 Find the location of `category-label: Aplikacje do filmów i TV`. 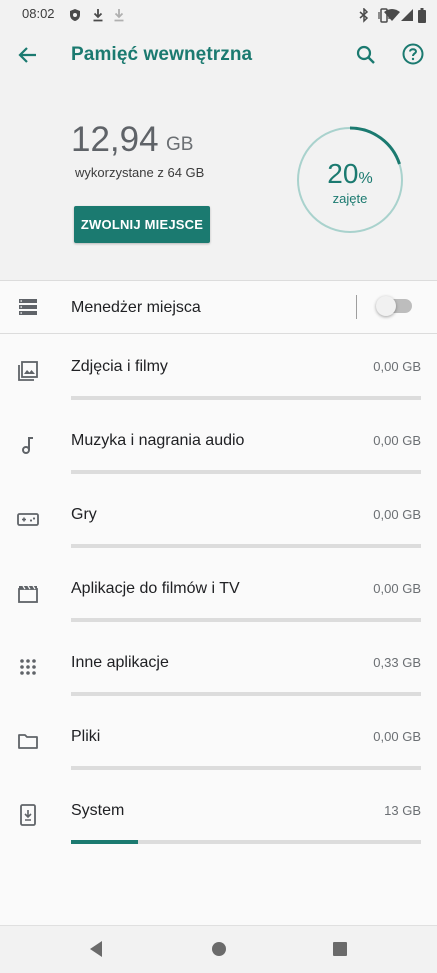

category-label: Aplikacje do filmów i TV is located at coordinates (155, 588).